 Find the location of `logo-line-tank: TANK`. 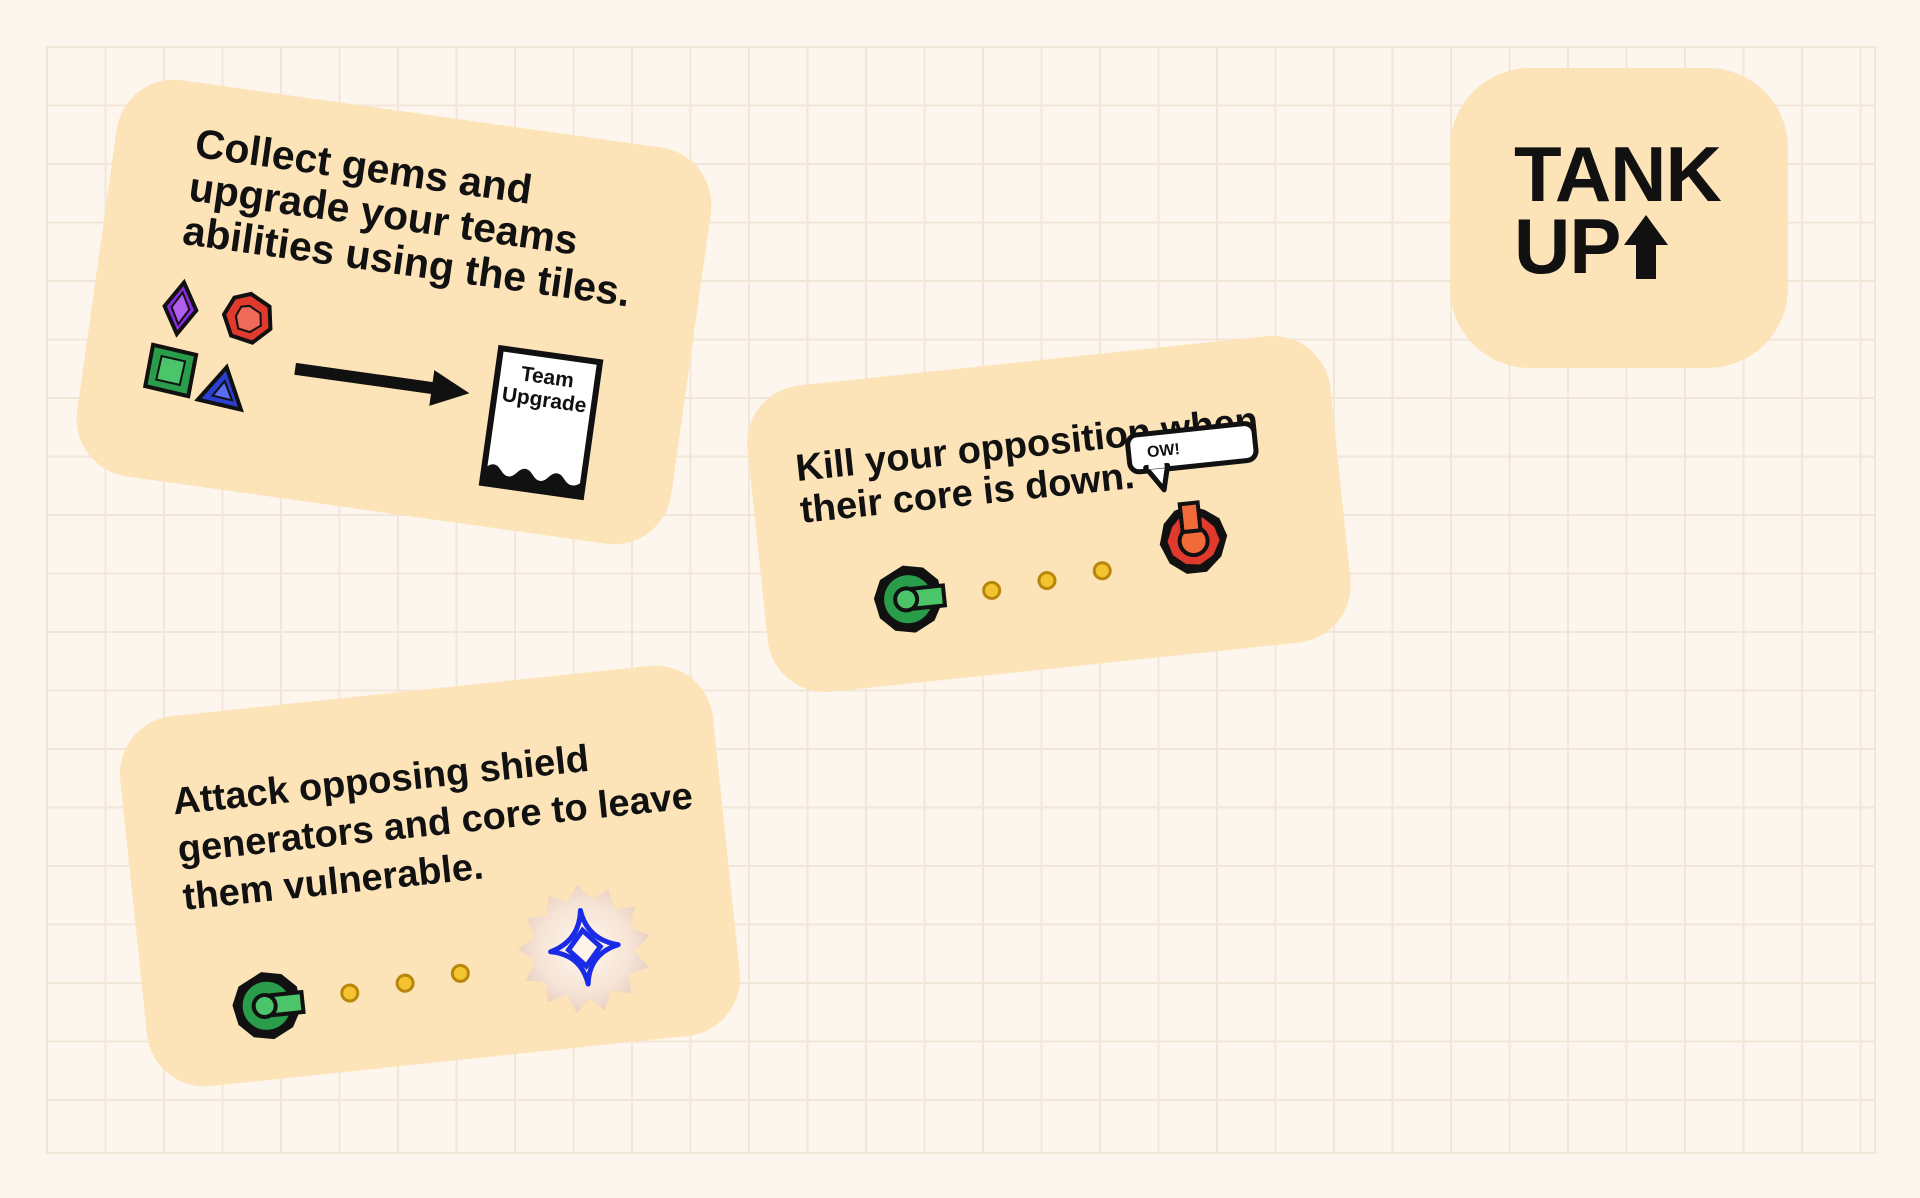

logo-line-tank: TANK is located at coordinates (1618, 174).